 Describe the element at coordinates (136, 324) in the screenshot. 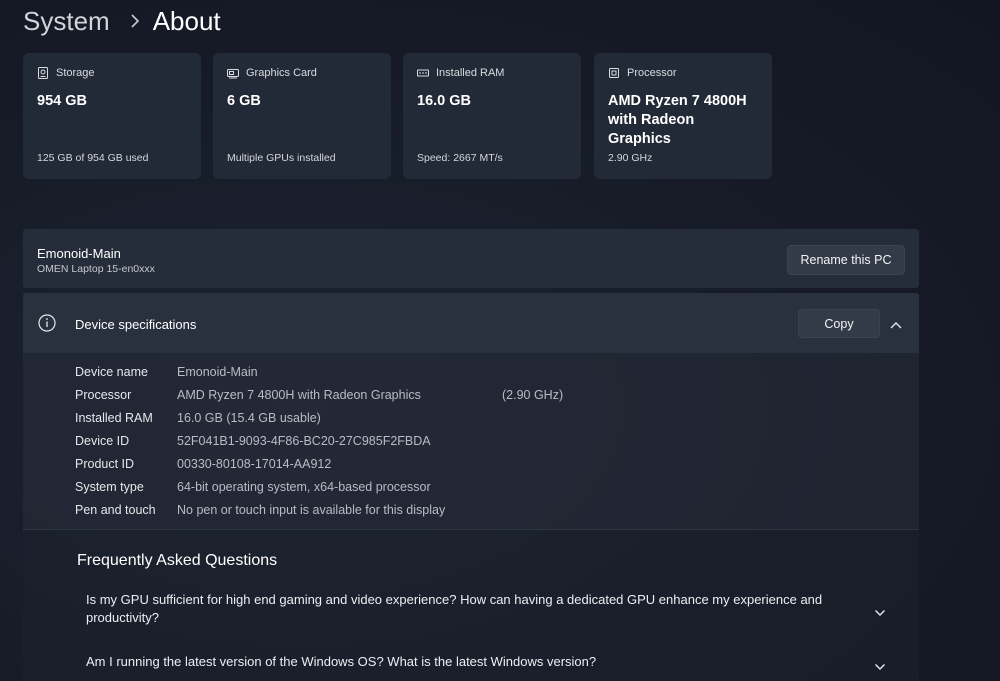

I see `device-specifications-title: Device specifications` at that location.